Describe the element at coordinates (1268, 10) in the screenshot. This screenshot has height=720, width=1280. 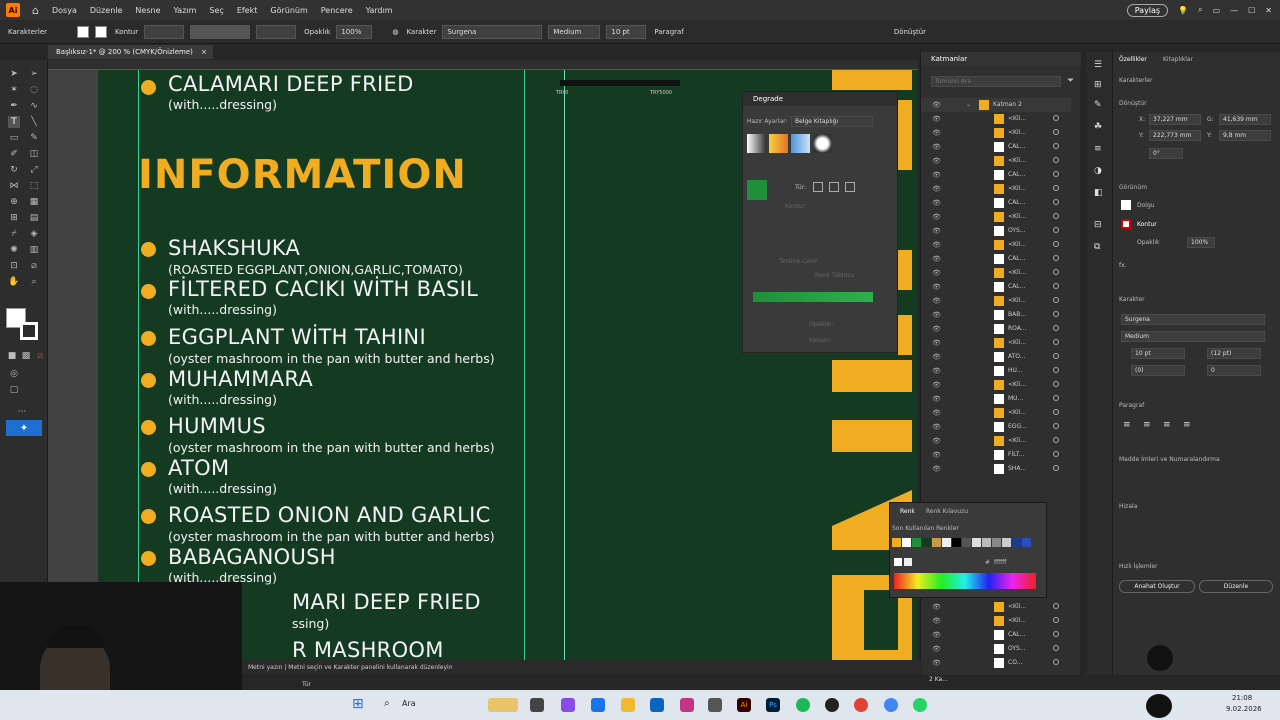
I see `close-icon: ✕` at that location.